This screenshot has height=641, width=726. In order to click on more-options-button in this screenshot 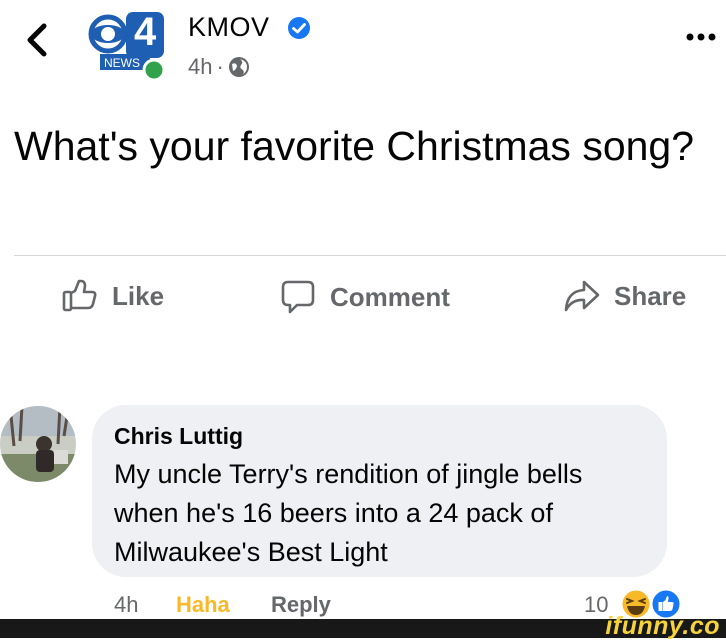, I will do `click(701, 37)`.